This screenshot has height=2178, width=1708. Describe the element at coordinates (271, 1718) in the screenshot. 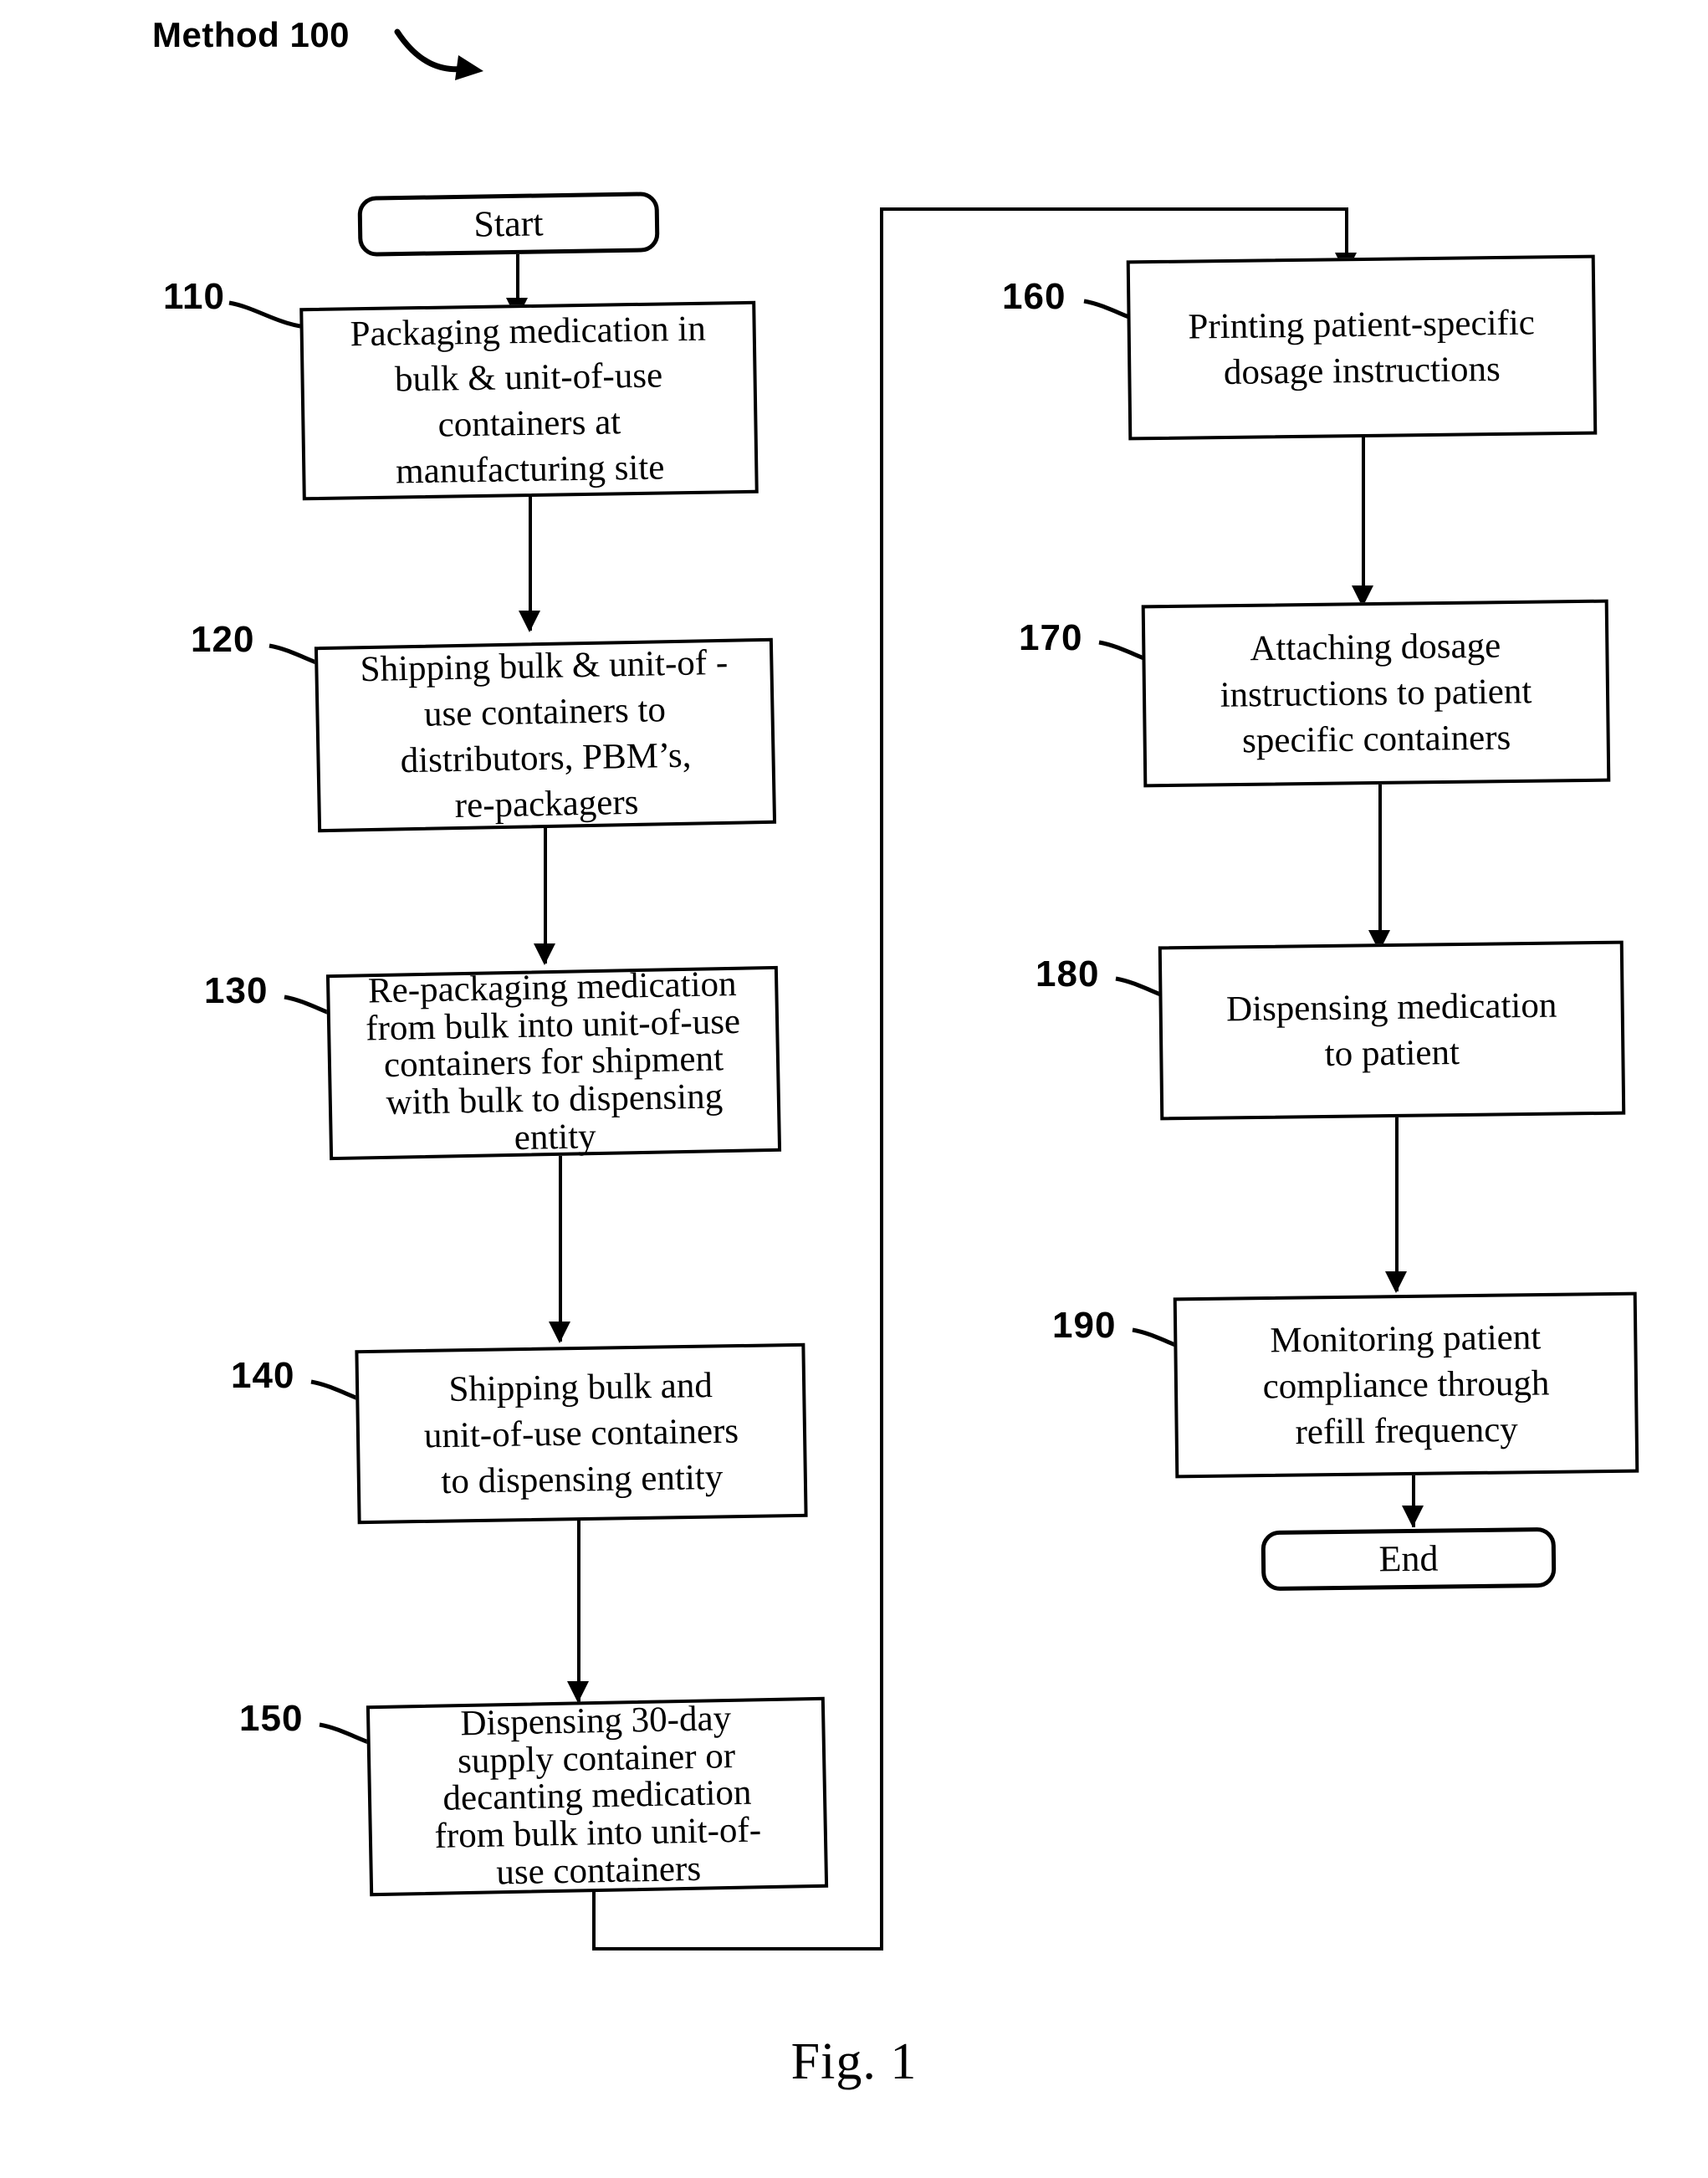

I see `reference-numeral-150: 150` at that location.